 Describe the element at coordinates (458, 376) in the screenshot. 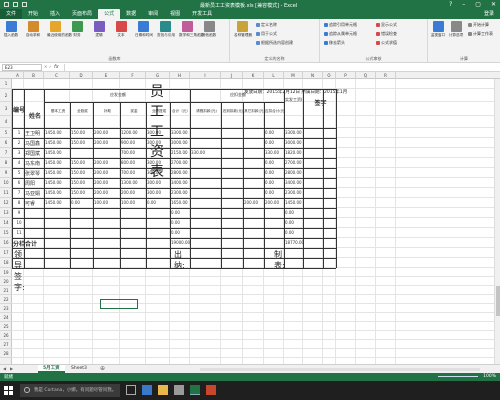

I see `zoom-slider` at that location.